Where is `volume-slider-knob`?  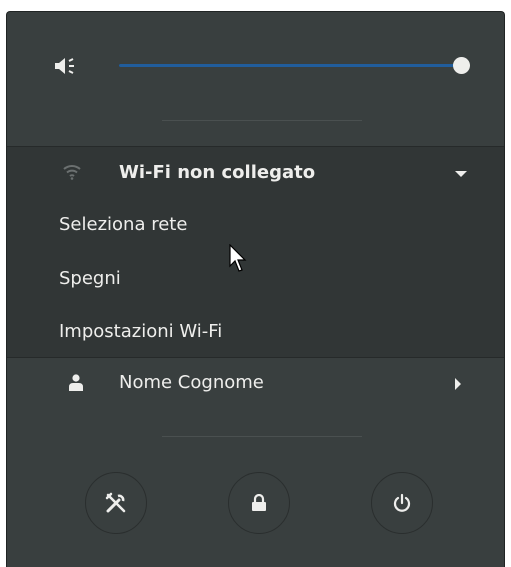 volume-slider-knob is located at coordinates (461, 65).